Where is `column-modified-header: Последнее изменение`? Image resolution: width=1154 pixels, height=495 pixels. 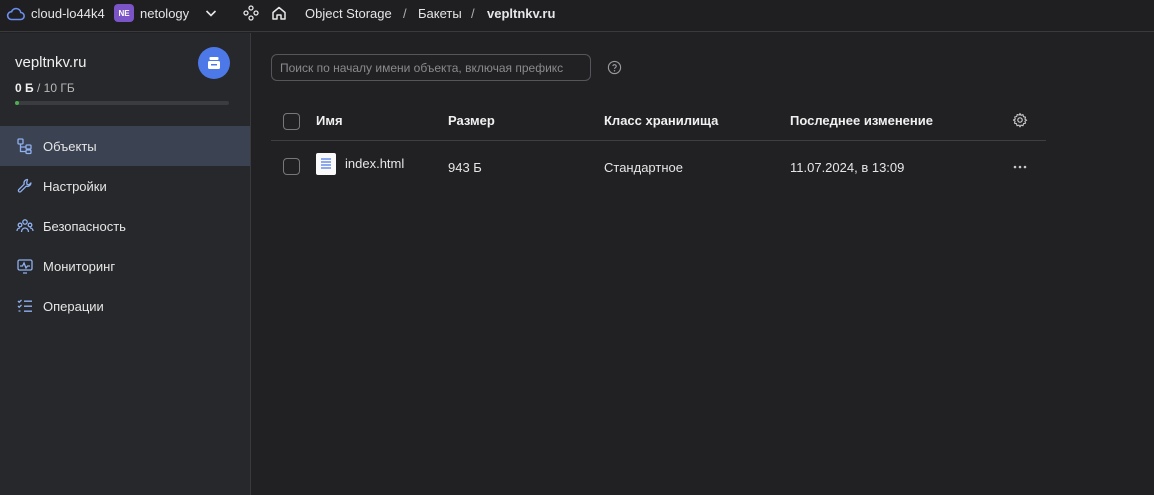
column-modified-header: Последнее изменение is located at coordinates (861, 120).